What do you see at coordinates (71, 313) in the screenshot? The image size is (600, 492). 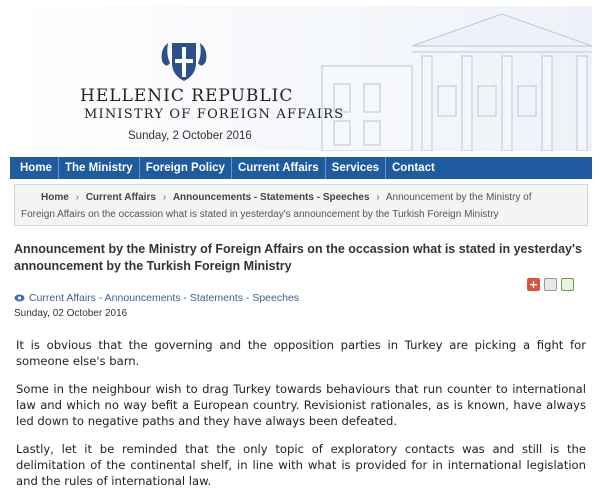 I see `article-date: Sunday, 02 October 2016` at bounding box center [71, 313].